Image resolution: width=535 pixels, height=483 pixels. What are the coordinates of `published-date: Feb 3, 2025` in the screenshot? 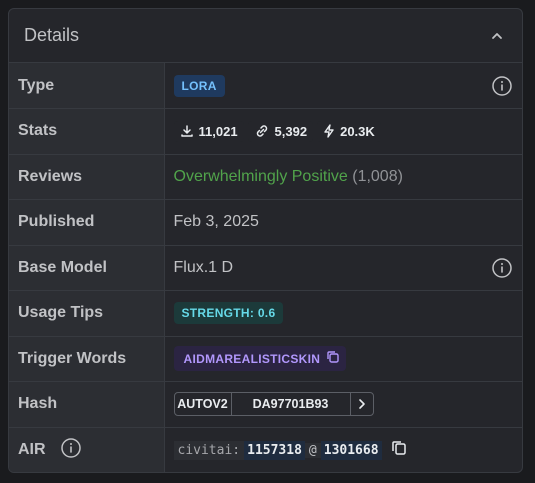 It's located at (343, 222).